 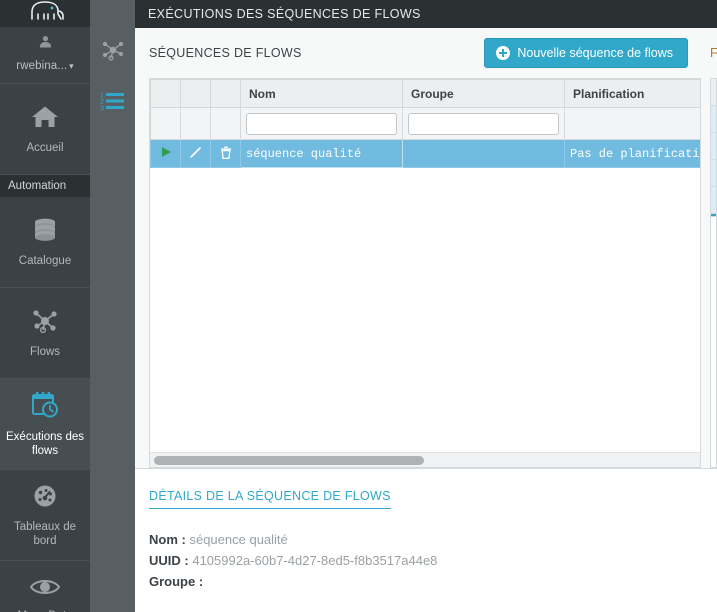 What do you see at coordinates (195, 123) in the screenshot?
I see `filter-cell-edit` at bounding box center [195, 123].